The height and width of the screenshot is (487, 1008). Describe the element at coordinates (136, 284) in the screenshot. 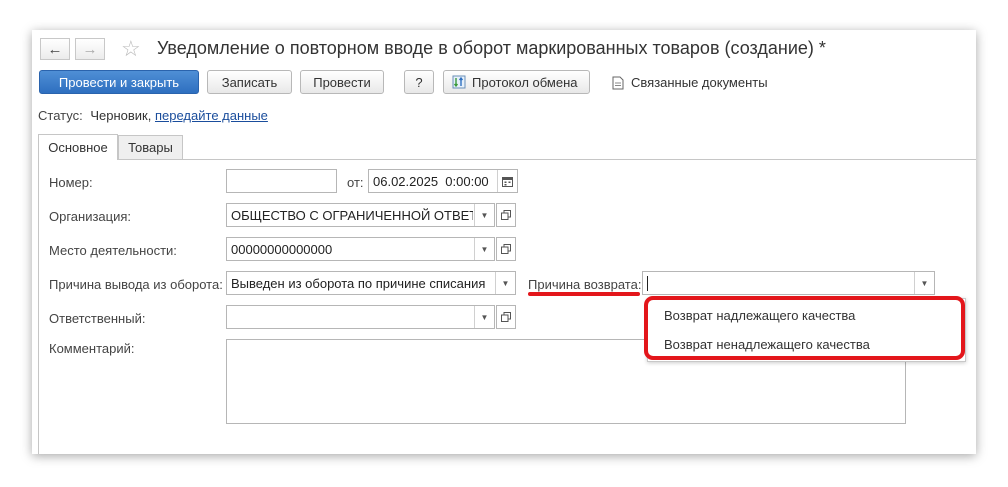

I see `withdrawal-reason-label: Причина вывода из оборота:` at that location.